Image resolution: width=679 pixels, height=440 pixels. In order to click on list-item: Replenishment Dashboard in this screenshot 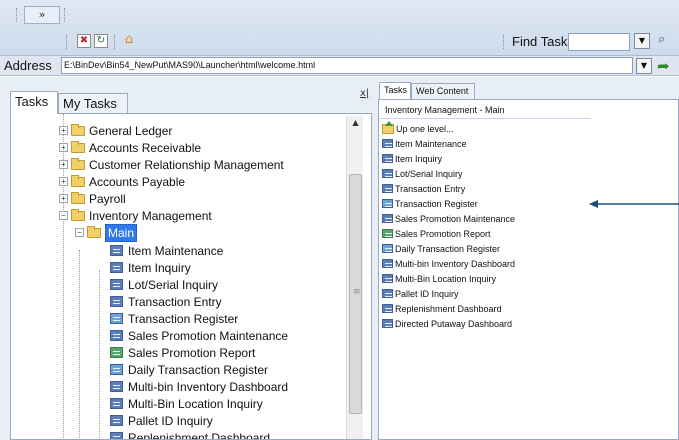, I will do `click(442, 308)`.